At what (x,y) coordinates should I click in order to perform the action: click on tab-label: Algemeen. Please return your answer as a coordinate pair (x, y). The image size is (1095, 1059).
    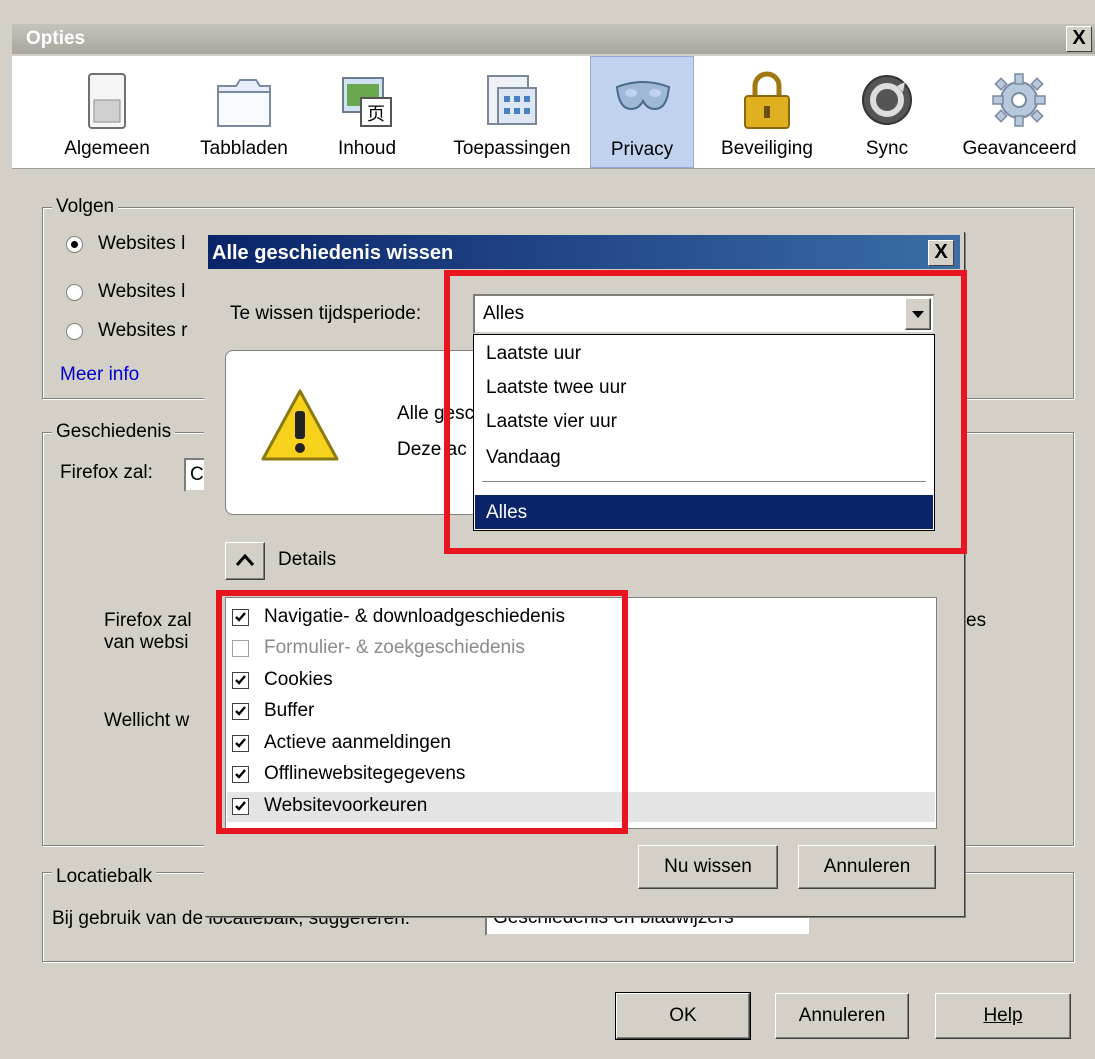
    Looking at the image, I should click on (107, 148).